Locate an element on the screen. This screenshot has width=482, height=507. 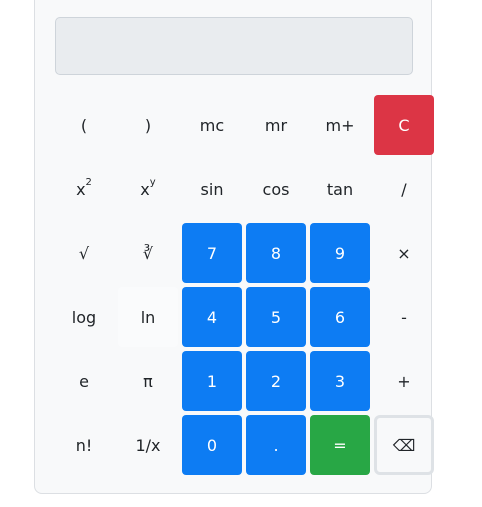
key-label: / is located at coordinates (404, 189).